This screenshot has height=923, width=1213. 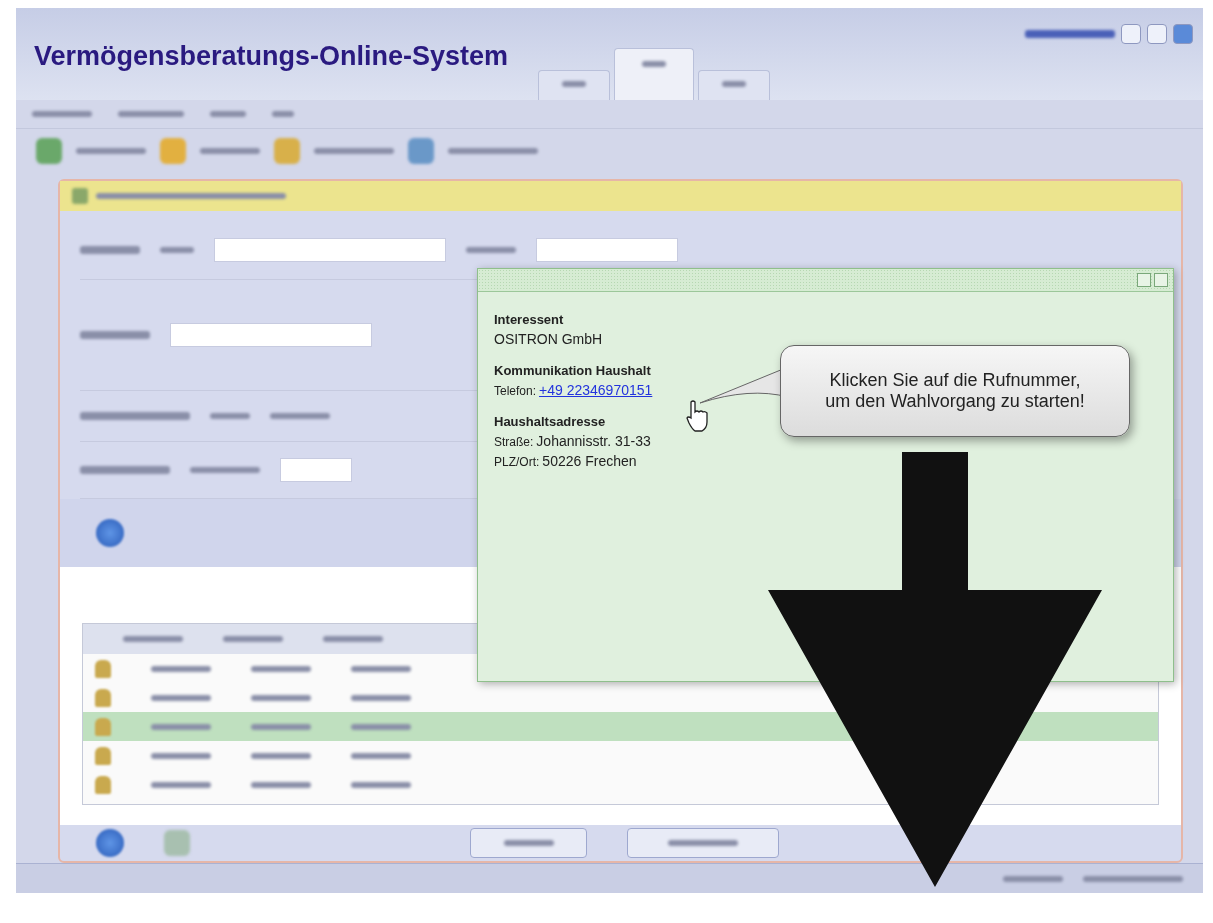 I want to click on section-heading: Interessent, so click(x=529, y=319).